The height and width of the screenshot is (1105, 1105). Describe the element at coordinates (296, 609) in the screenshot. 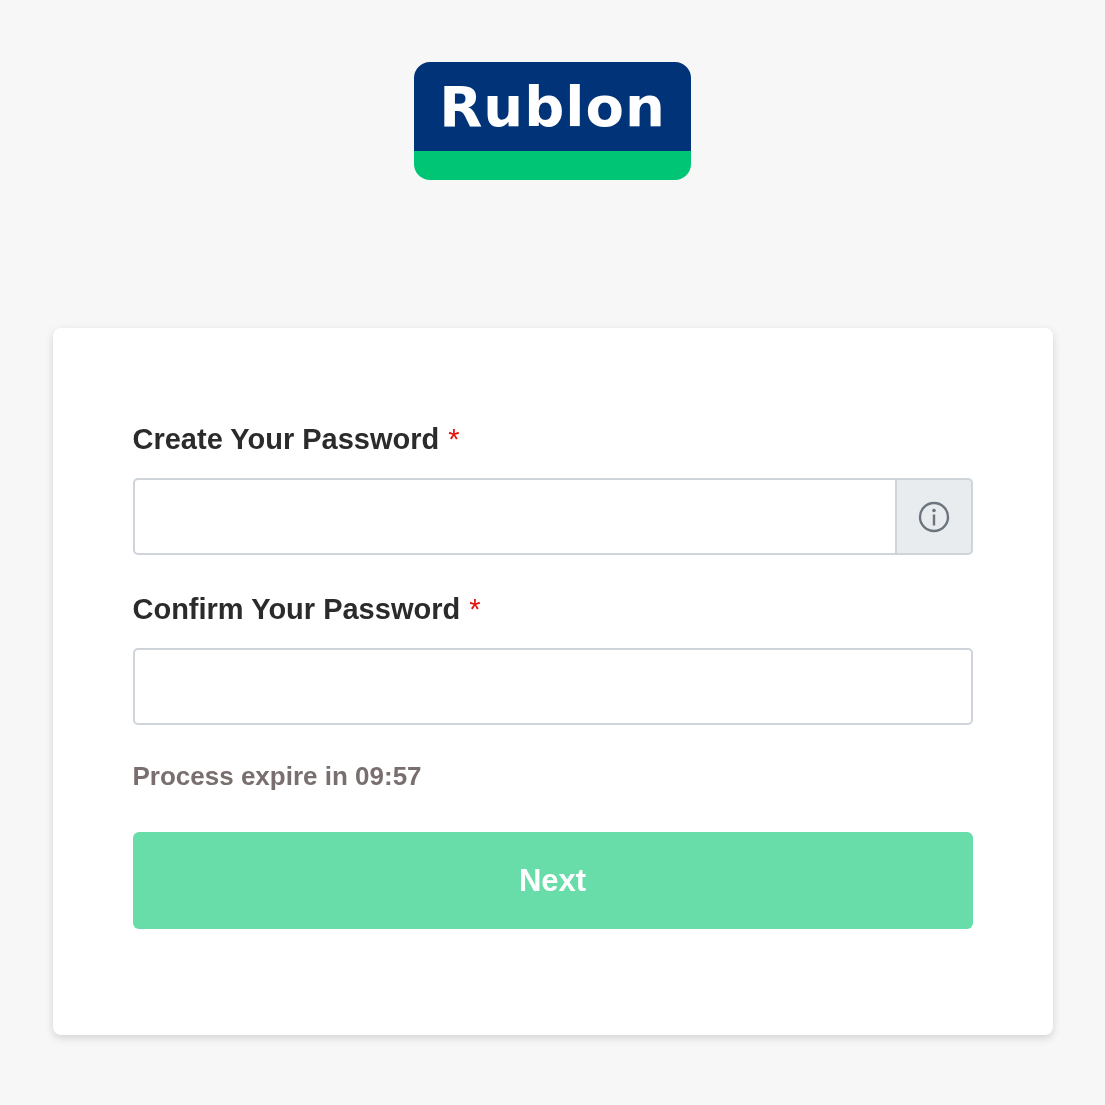

I see `field-label: Confirm Your Password` at that location.